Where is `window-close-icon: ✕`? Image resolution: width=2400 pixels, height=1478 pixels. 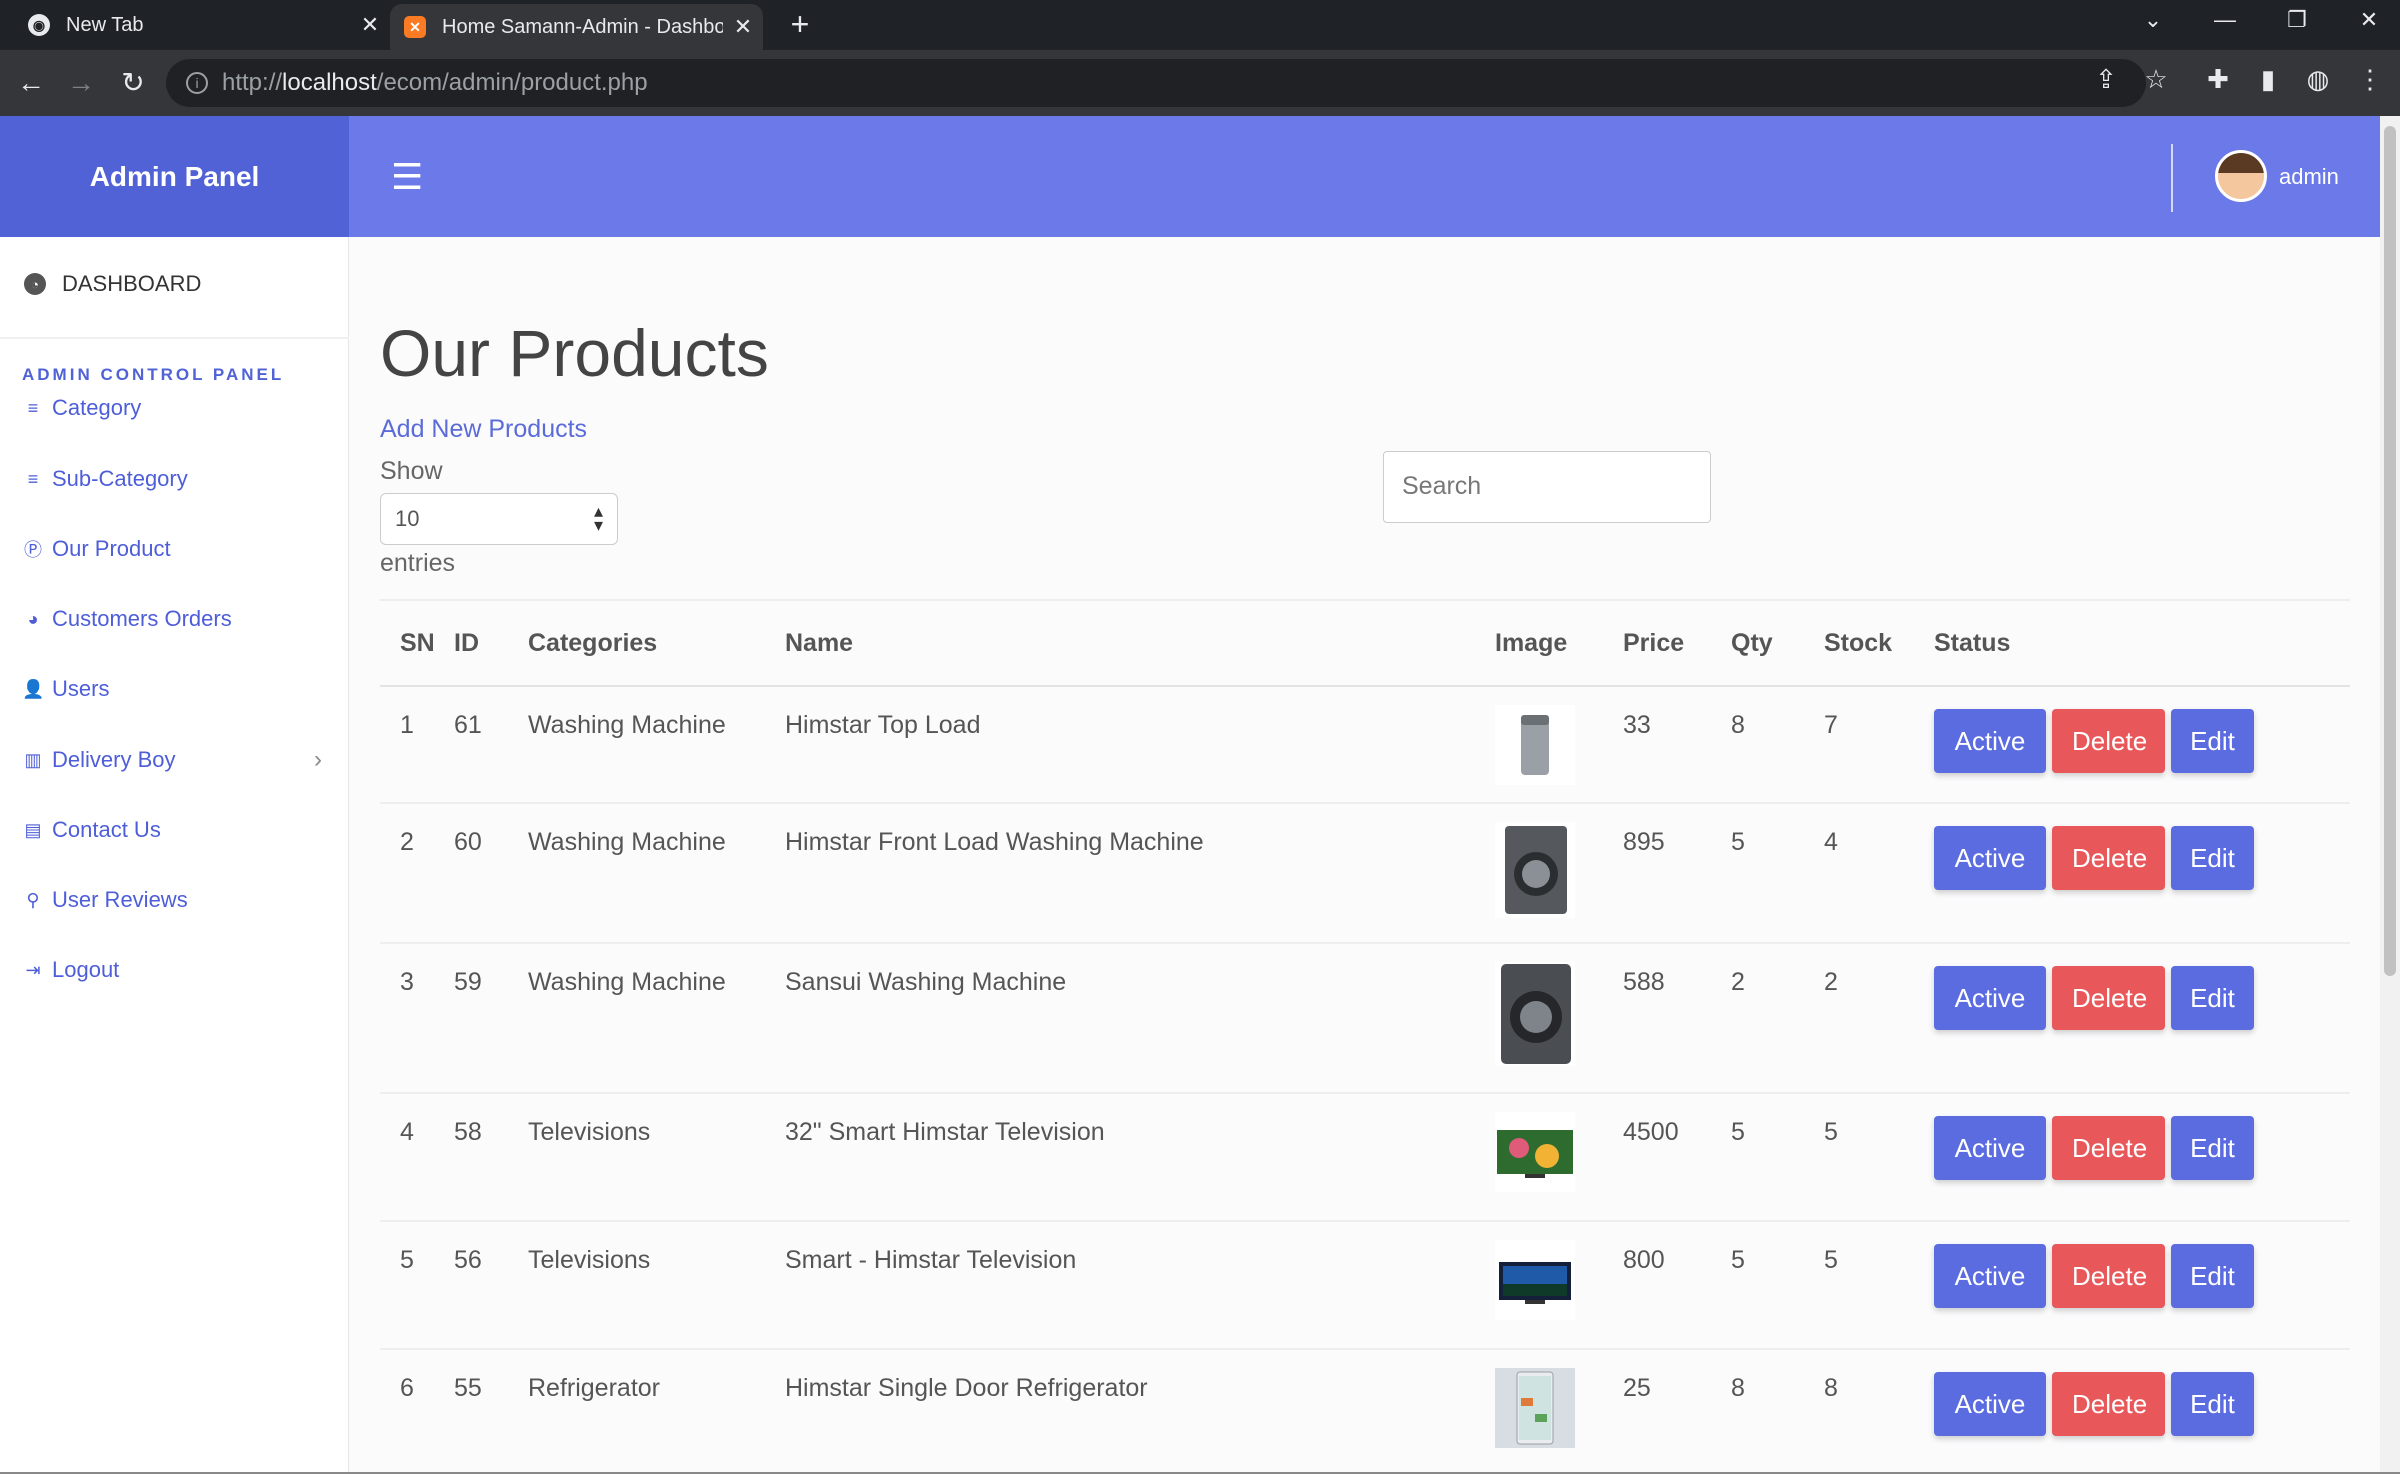
window-close-icon: ✕ is located at coordinates (2367, 22).